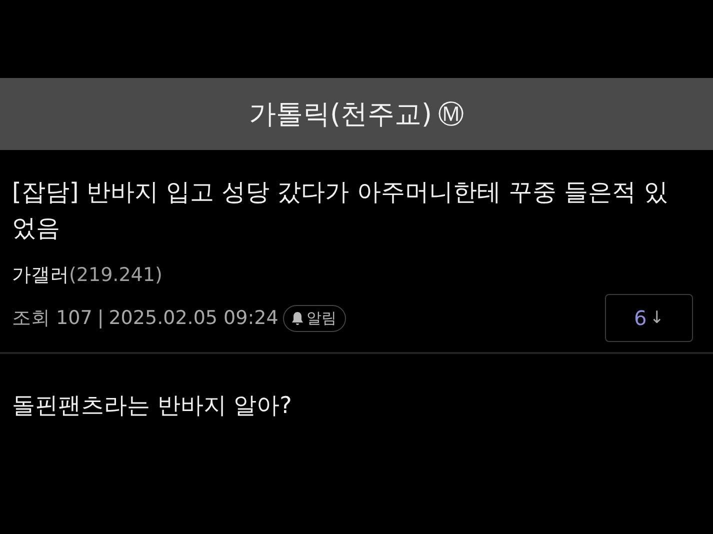  Describe the element at coordinates (649, 318) in the screenshot. I see `comment-count-button: 6↓` at that location.